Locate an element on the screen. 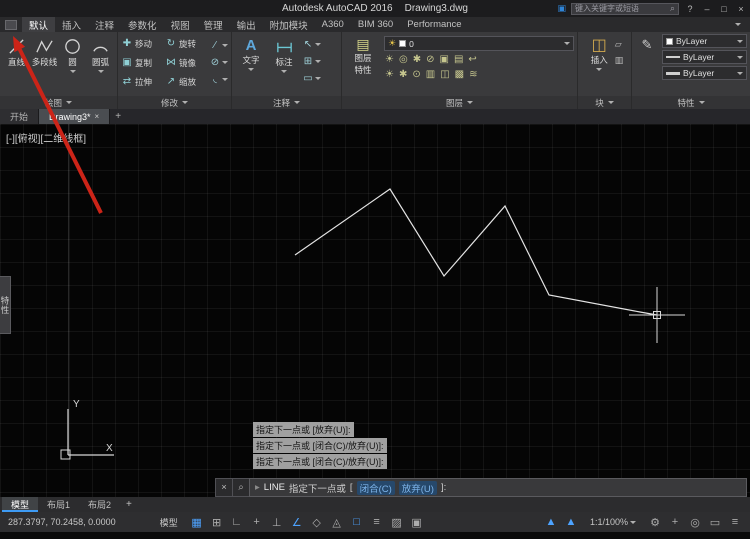  layer-properties-button: ▤ 图层 特性 is located at coordinates (363, 65).